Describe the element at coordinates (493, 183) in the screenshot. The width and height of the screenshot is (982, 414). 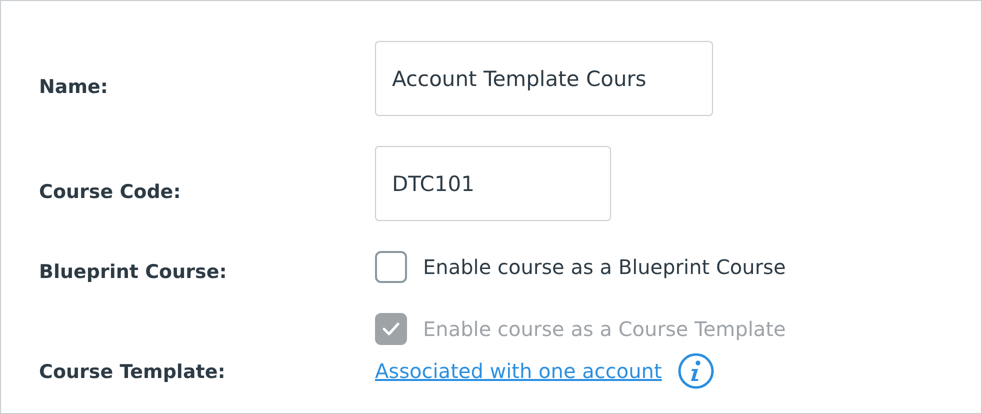
I see `text-field: DTC101` at that location.